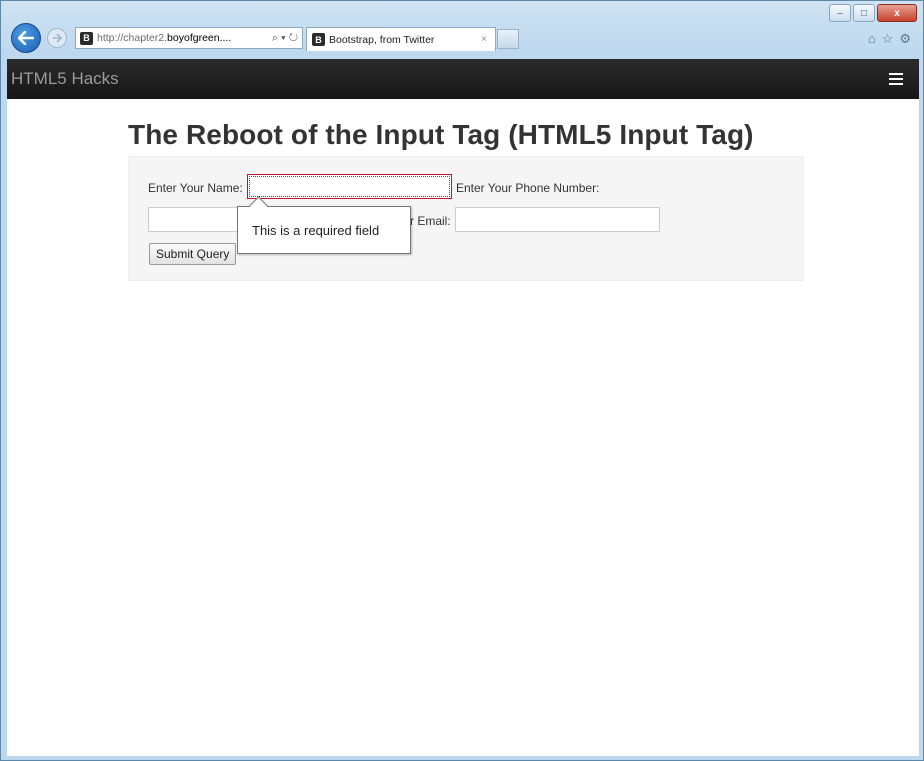 The width and height of the screenshot is (924, 761). I want to click on address-bar: B http://chapter2. boyofgreen.... ⌕ ▾ ↻, so click(189, 38).